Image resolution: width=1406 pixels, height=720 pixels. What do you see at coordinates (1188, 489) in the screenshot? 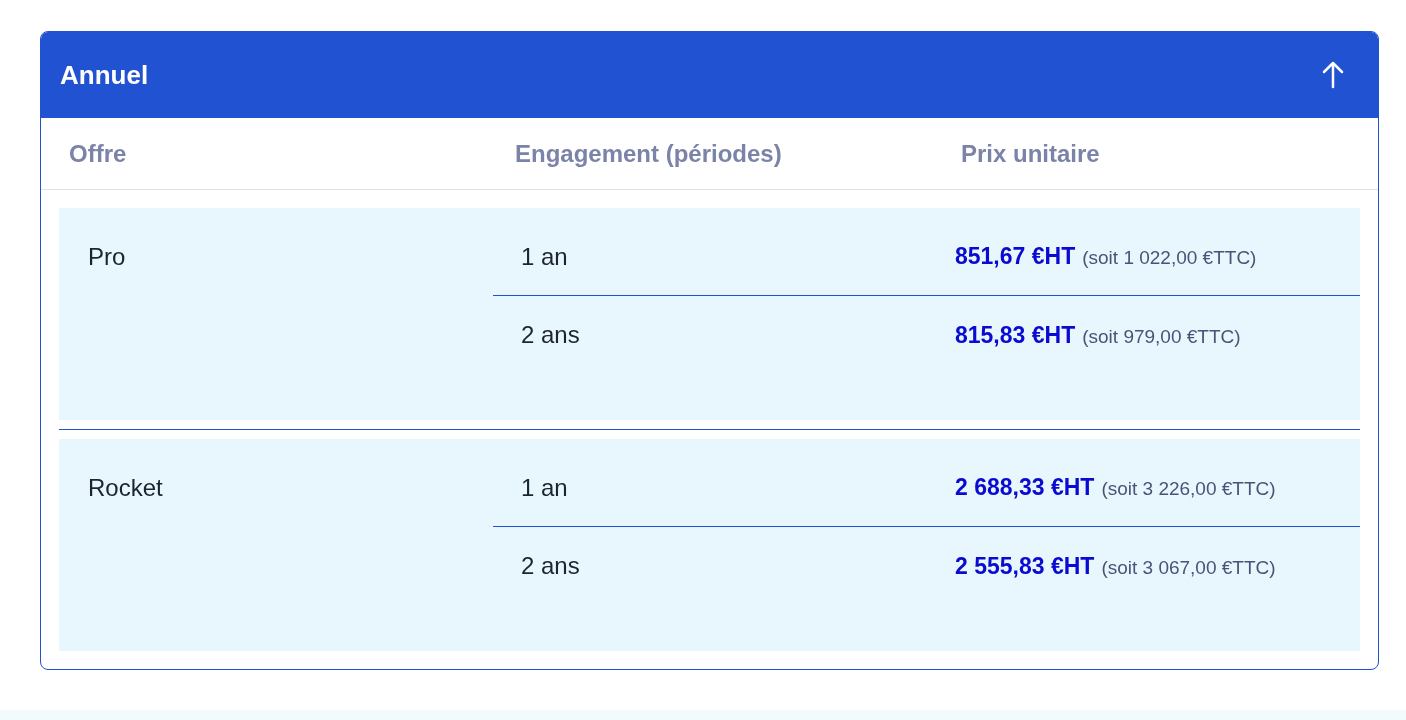
I see `price-ttc: (soit 3 226,00 €TTC)` at bounding box center [1188, 489].